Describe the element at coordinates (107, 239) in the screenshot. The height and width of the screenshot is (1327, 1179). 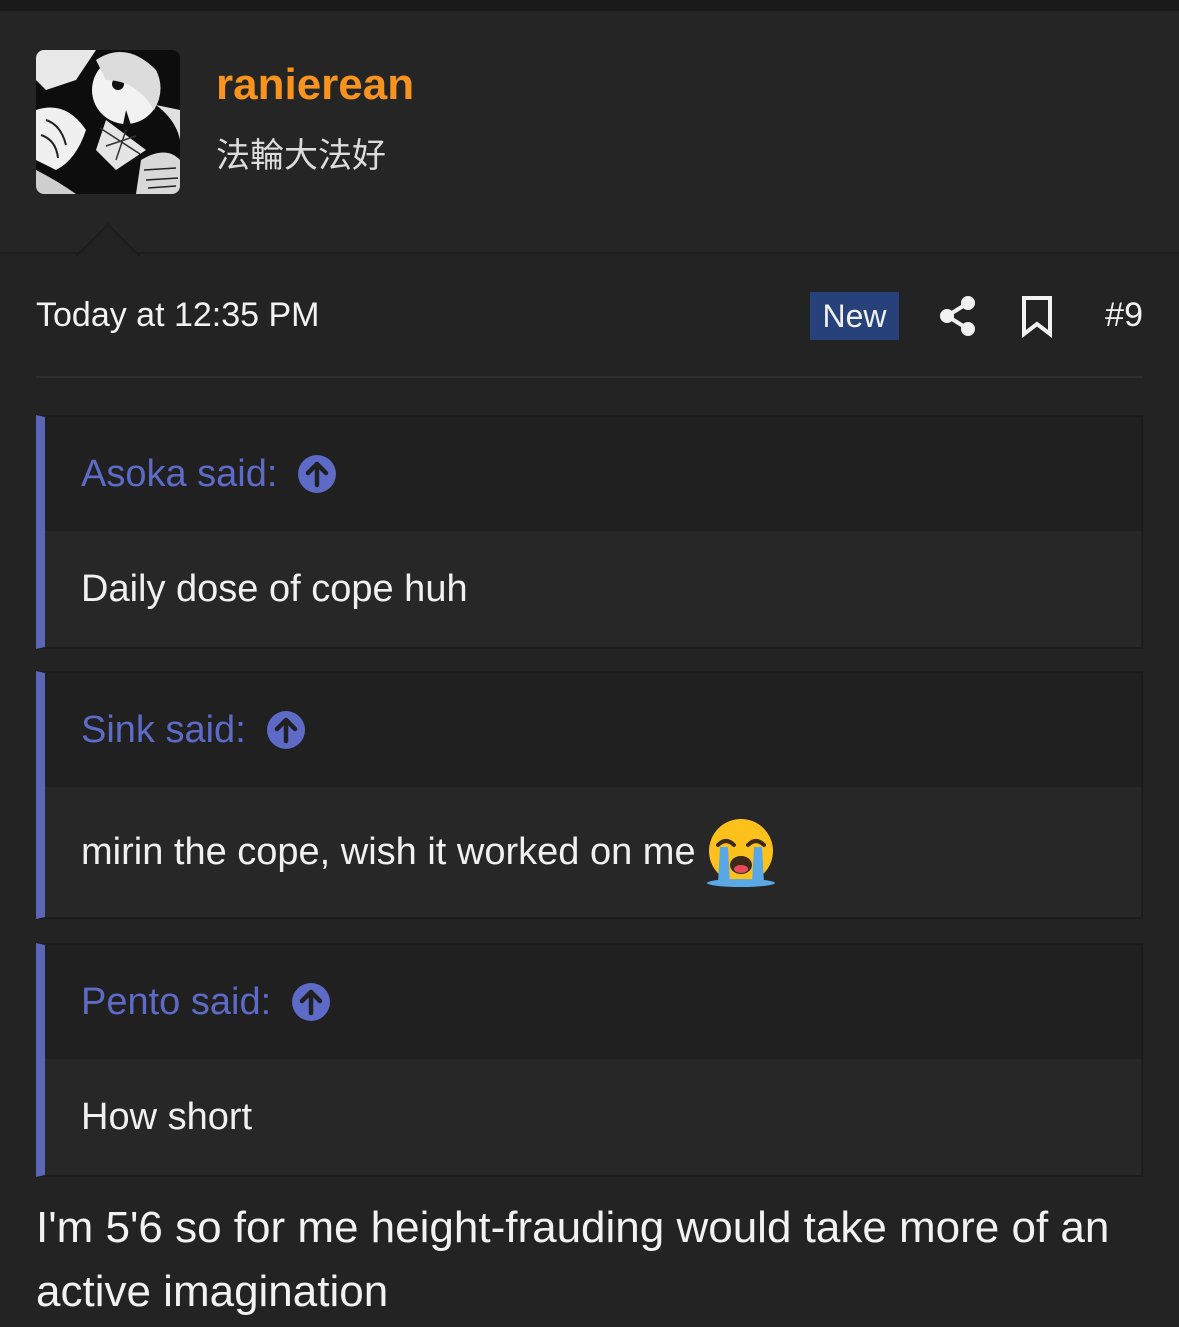
I see `message-caret` at that location.